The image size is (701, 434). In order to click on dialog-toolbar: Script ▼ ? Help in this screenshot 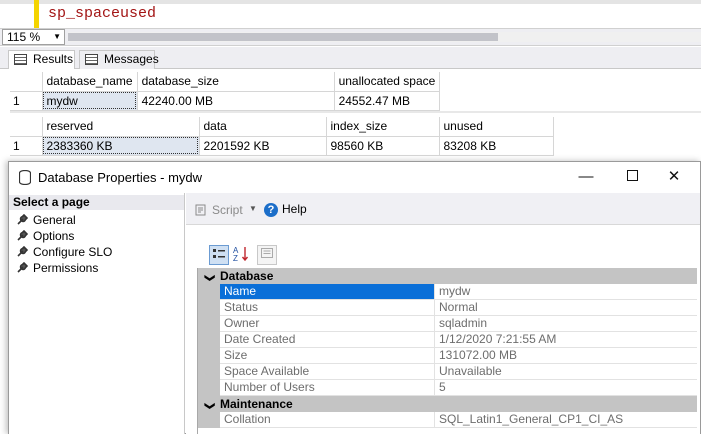, I will do `click(443, 209)`.